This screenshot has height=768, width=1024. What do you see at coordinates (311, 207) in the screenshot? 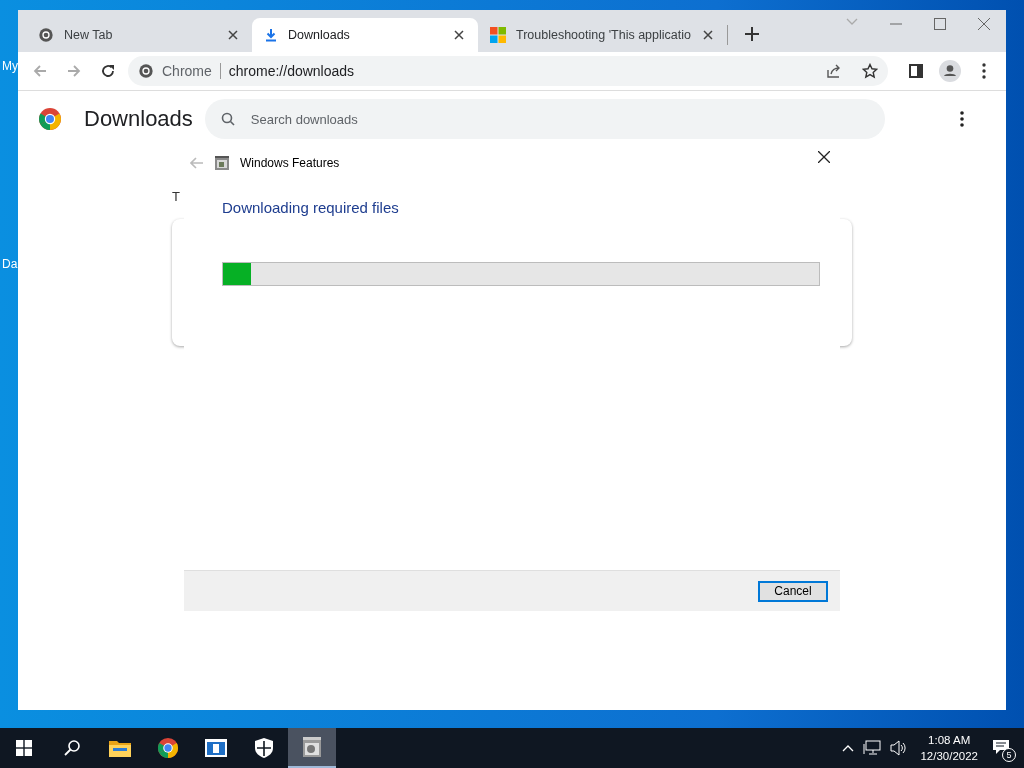
I see `dialog-heading: Downloading required files` at bounding box center [311, 207].